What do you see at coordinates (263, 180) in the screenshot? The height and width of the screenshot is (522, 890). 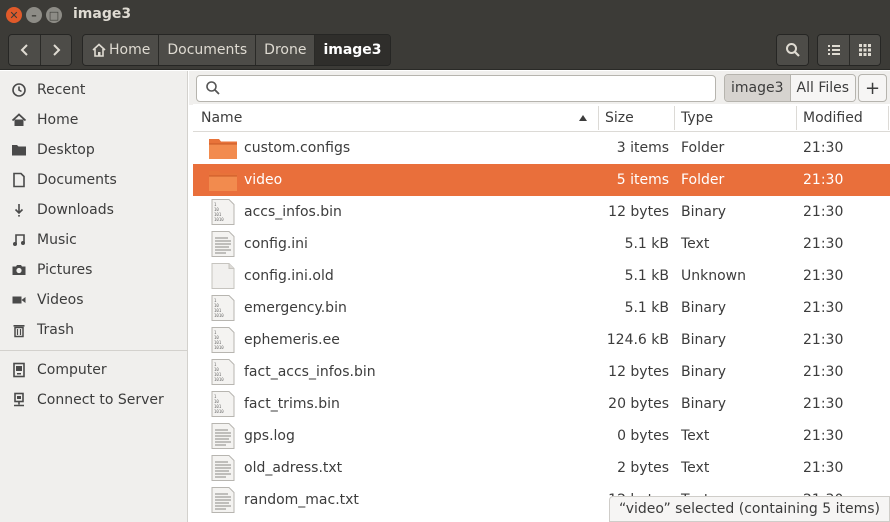 I see `file-name: video` at bounding box center [263, 180].